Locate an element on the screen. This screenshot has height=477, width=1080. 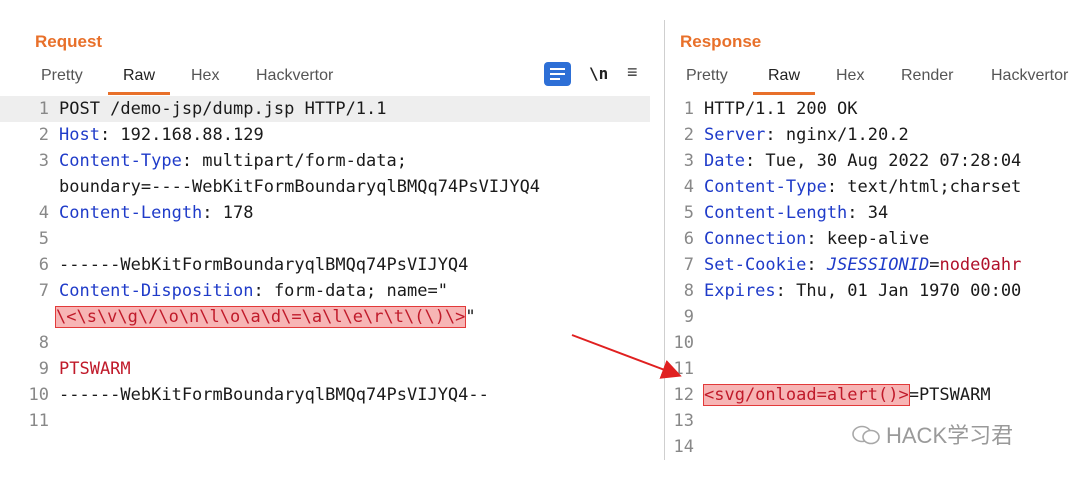
cookie-equals: = is located at coordinates (934, 265).